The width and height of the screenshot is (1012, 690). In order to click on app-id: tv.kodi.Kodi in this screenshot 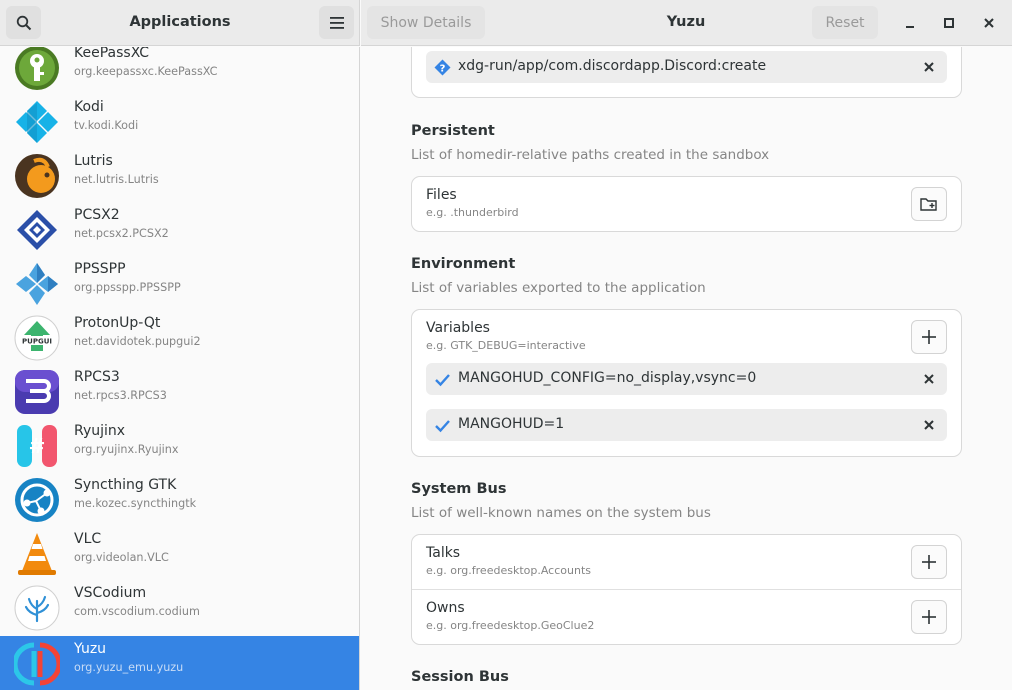, I will do `click(106, 125)`.